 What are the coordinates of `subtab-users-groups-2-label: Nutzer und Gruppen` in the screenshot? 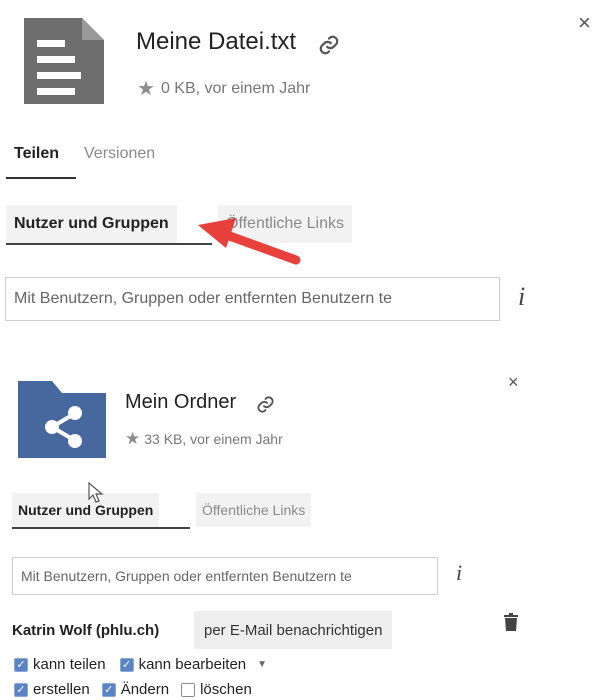 It's located at (86, 510).